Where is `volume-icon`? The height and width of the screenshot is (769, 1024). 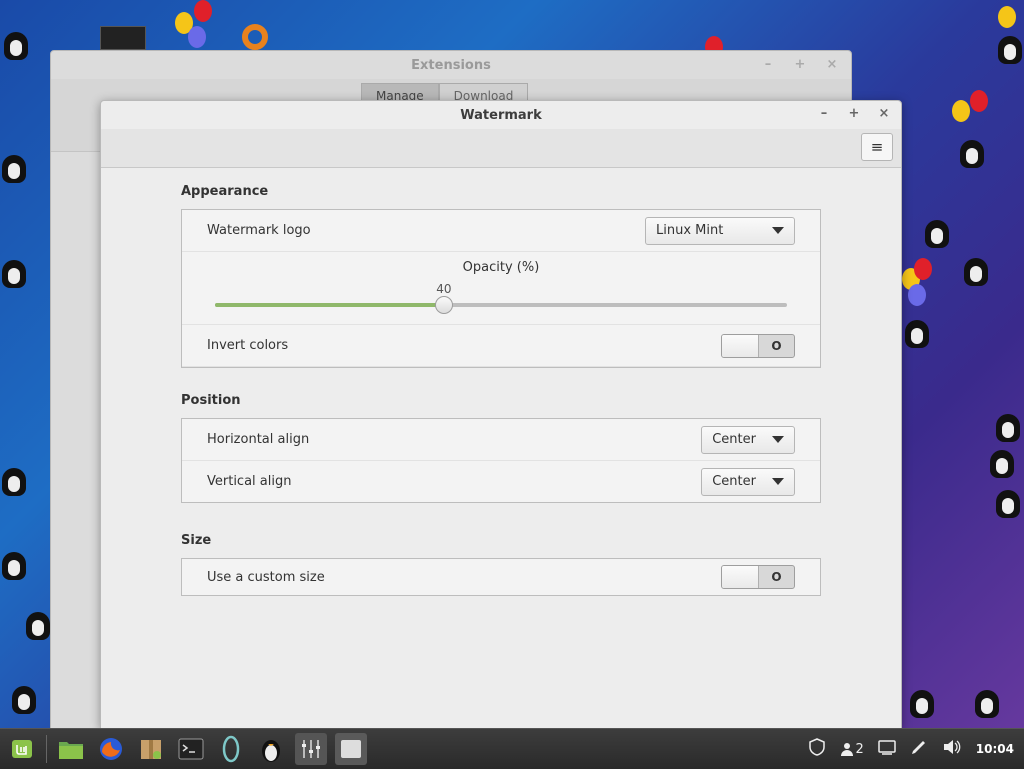 volume-icon is located at coordinates (952, 749).